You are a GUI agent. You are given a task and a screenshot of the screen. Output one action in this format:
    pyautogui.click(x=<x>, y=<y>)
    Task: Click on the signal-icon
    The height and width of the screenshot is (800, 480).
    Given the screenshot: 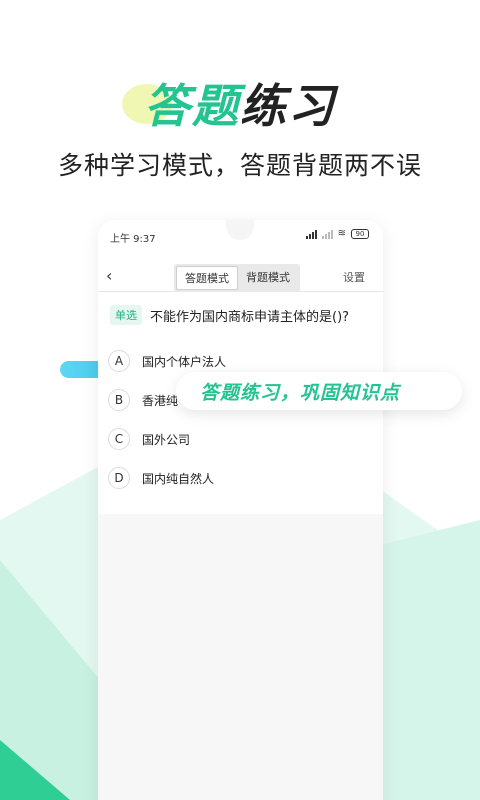 What is the action you would take?
    pyautogui.click(x=311, y=234)
    